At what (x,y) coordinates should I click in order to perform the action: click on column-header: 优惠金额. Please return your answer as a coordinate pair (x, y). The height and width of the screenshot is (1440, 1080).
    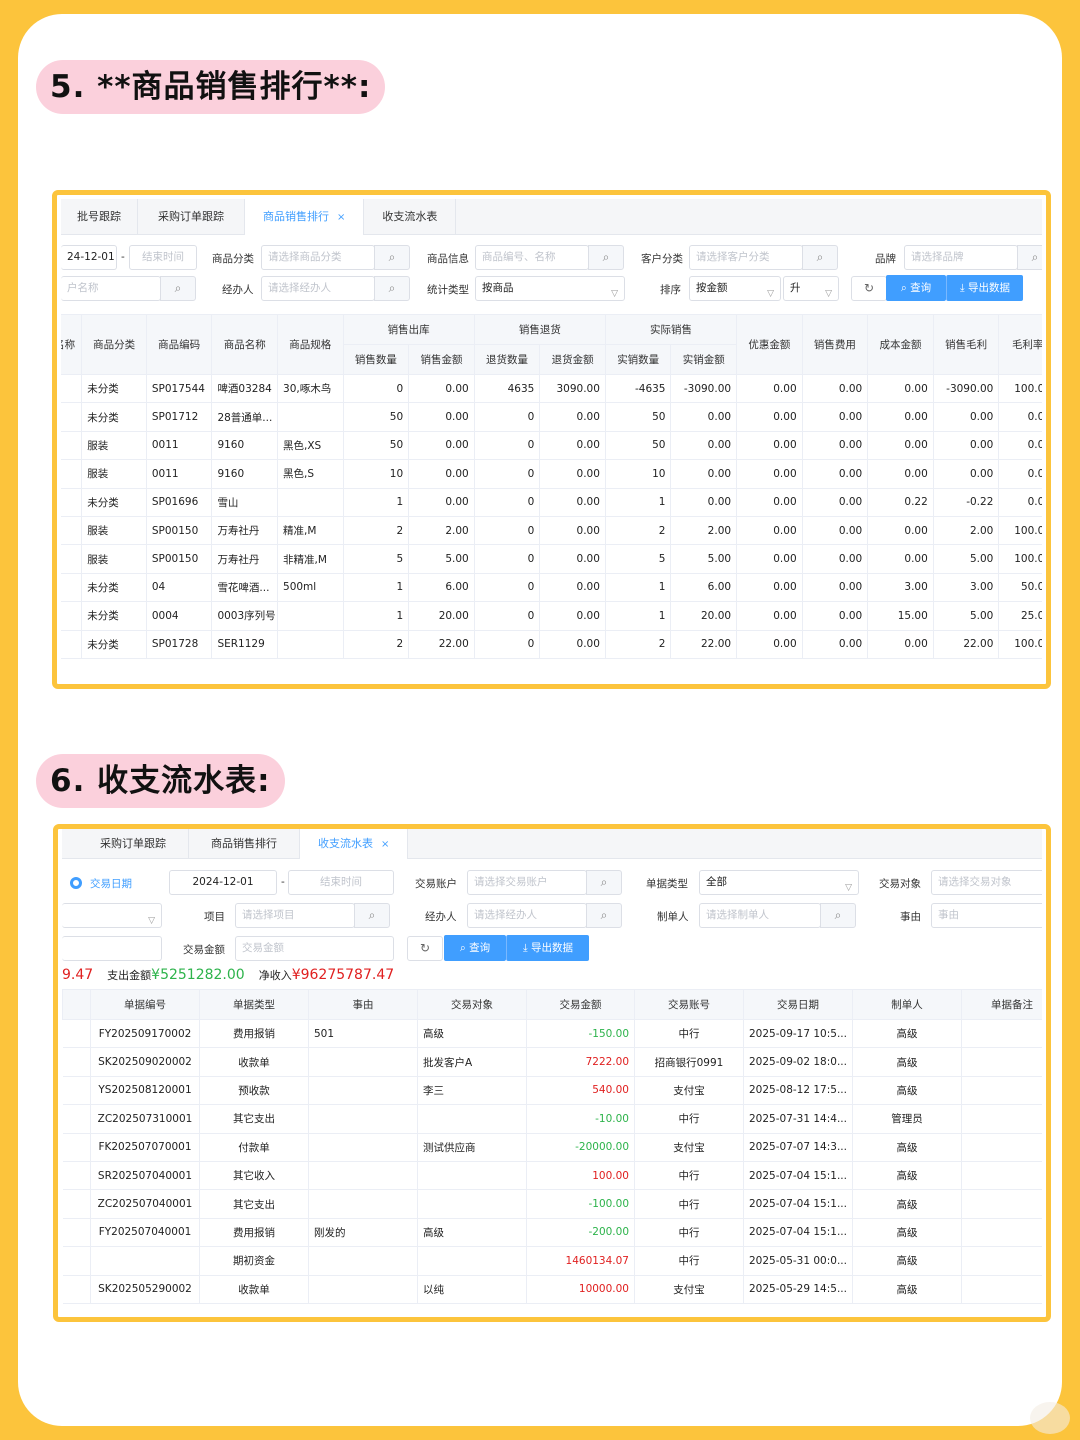
    Looking at the image, I should click on (769, 344).